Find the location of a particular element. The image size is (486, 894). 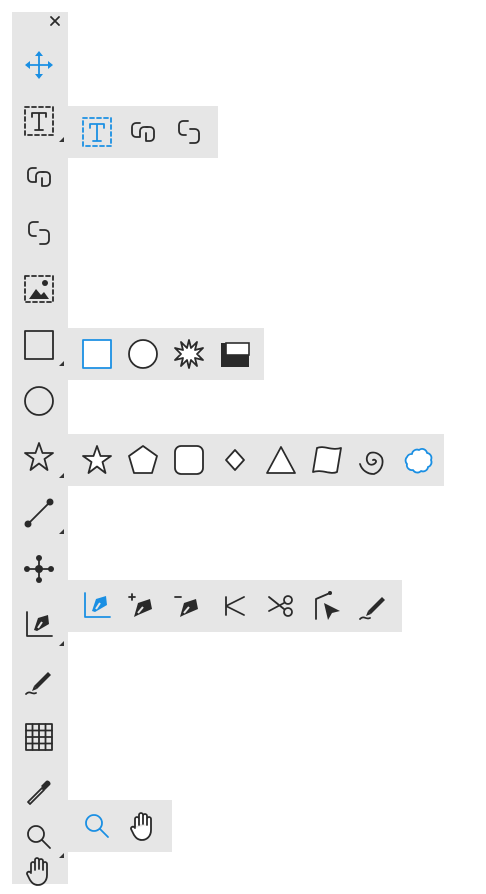

pentagon-flyout-item is located at coordinates (143, 460).